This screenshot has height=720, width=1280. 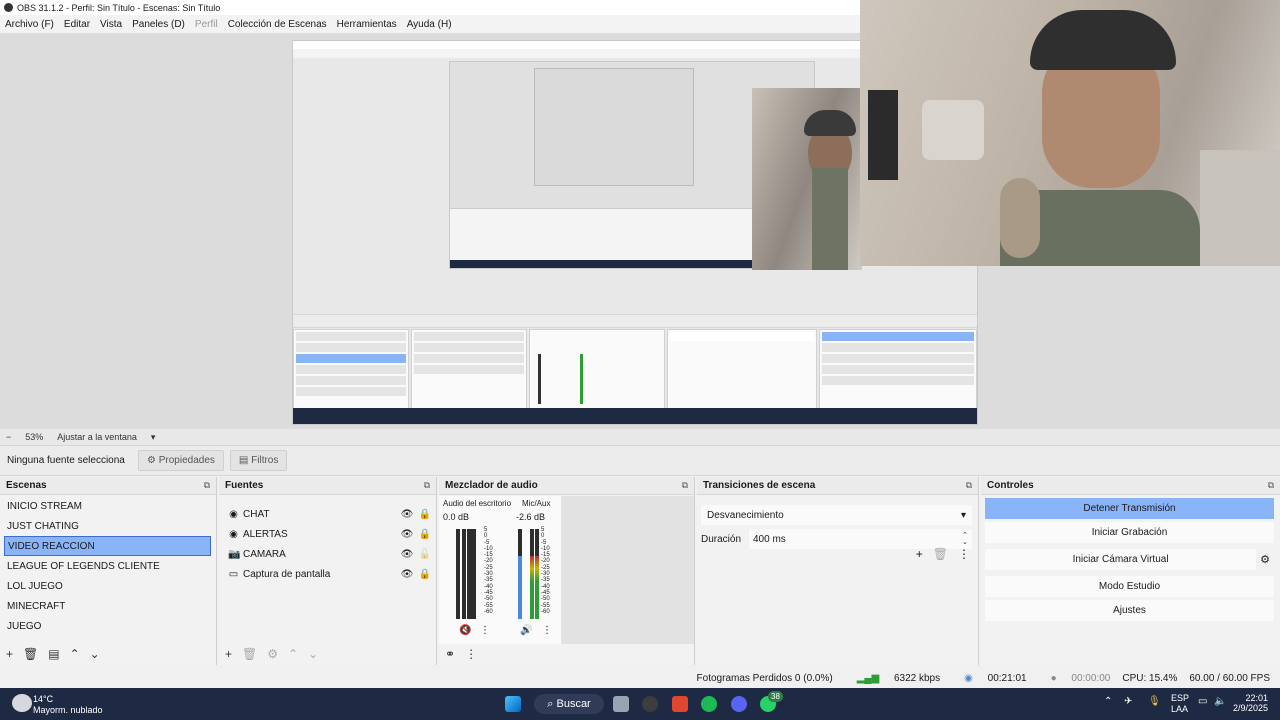 I want to click on input-region: LAA, so click(x=1179, y=709).